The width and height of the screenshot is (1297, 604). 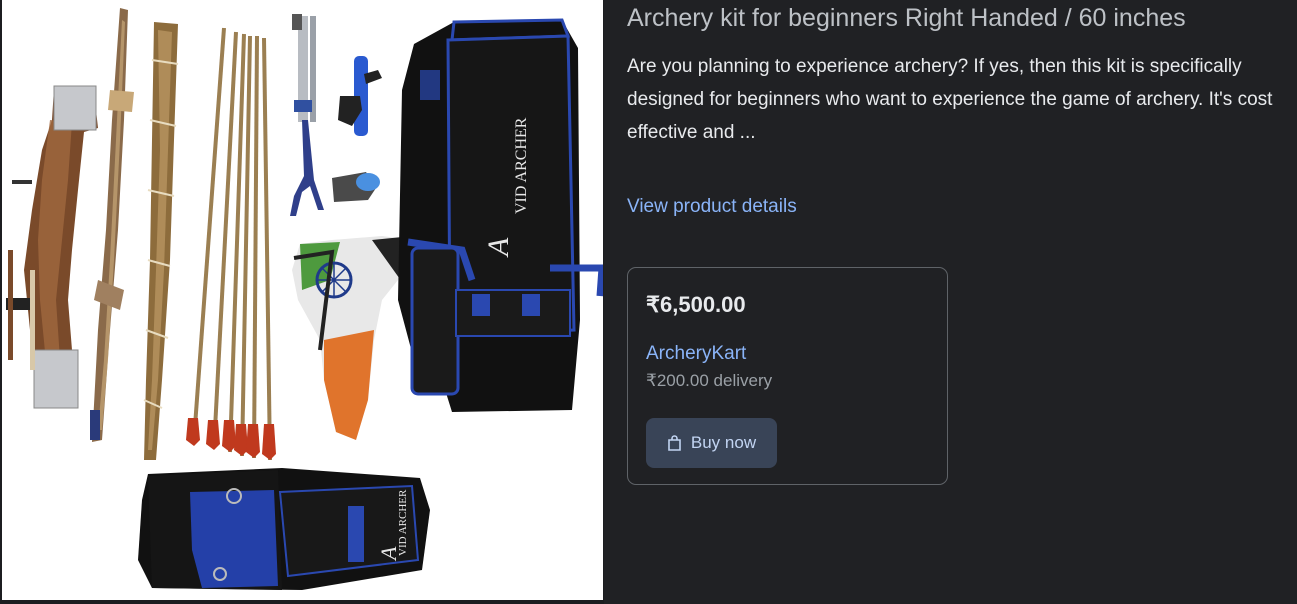 I want to click on view-product-details-link: View product details, so click(x=712, y=207).